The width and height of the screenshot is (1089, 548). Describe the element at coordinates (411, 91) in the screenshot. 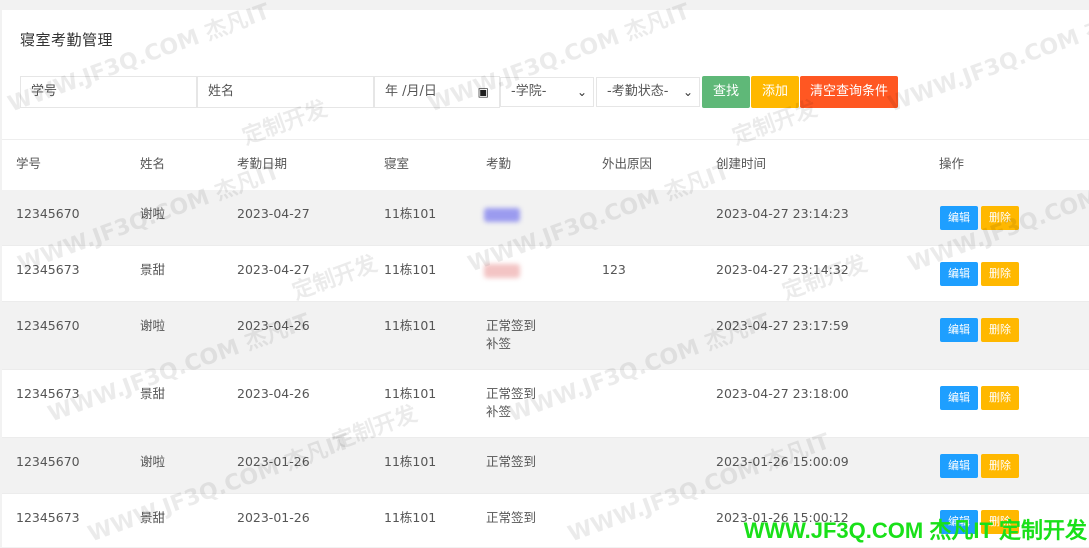

I see `date-placeholder: 年 /月/日` at that location.